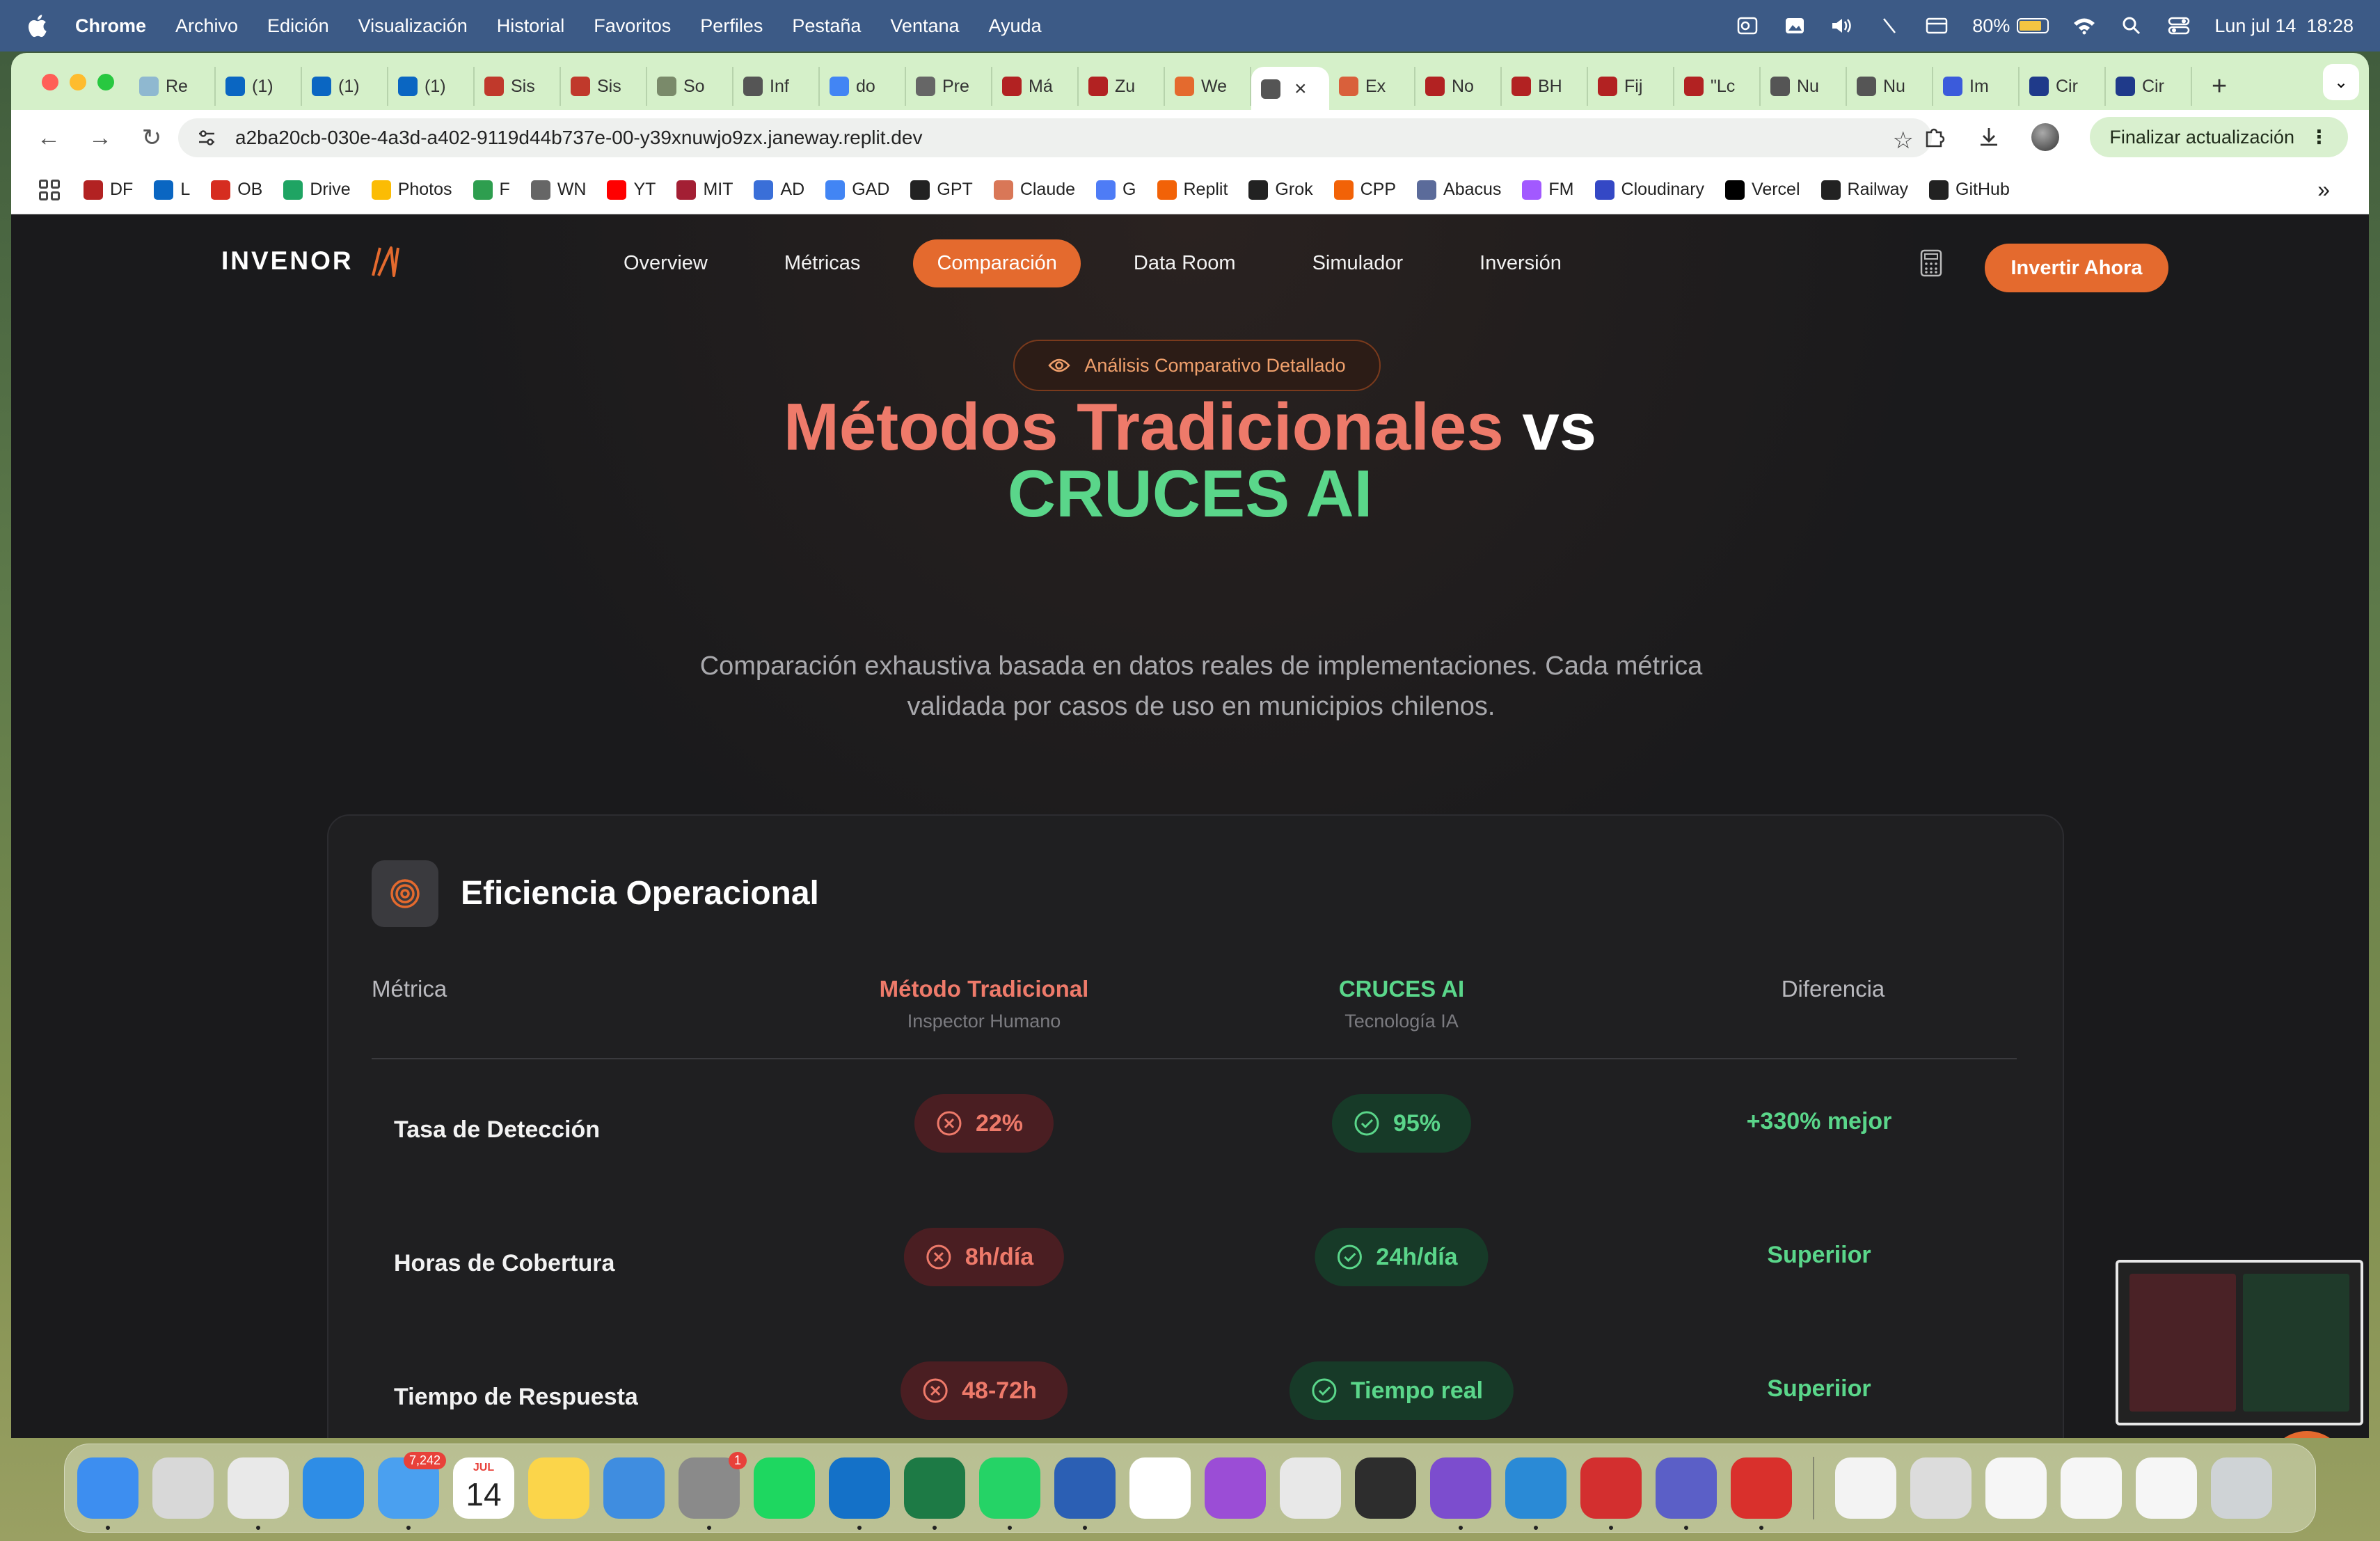 The height and width of the screenshot is (1541, 2380). Describe the element at coordinates (1290, 89) in the screenshot. I see `tab-active: ×` at that location.